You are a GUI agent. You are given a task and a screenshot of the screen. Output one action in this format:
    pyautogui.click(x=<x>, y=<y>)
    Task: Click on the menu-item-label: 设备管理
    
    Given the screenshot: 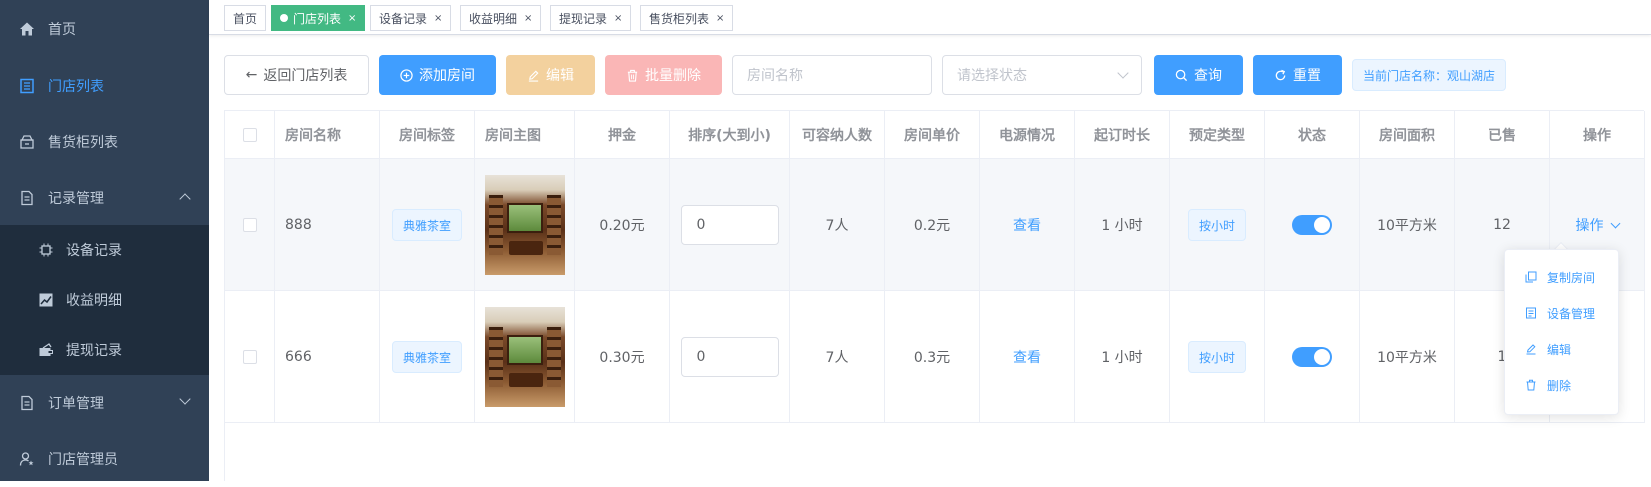 What is the action you would take?
    pyautogui.click(x=1571, y=313)
    